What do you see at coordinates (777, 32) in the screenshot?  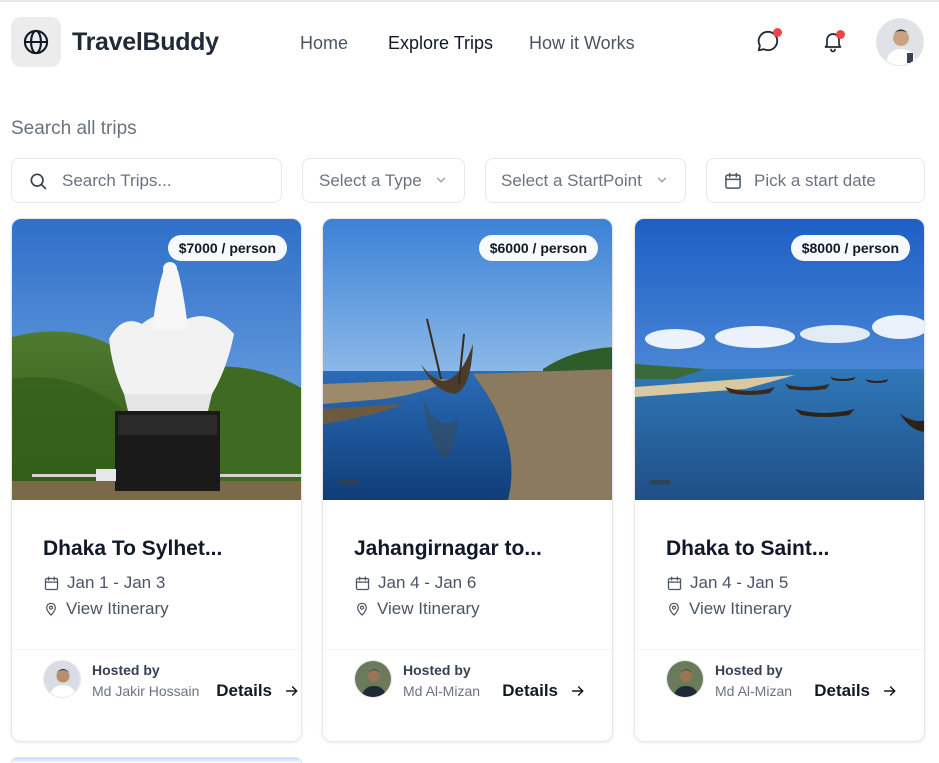 I see `message-badge` at bounding box center [777, 32].